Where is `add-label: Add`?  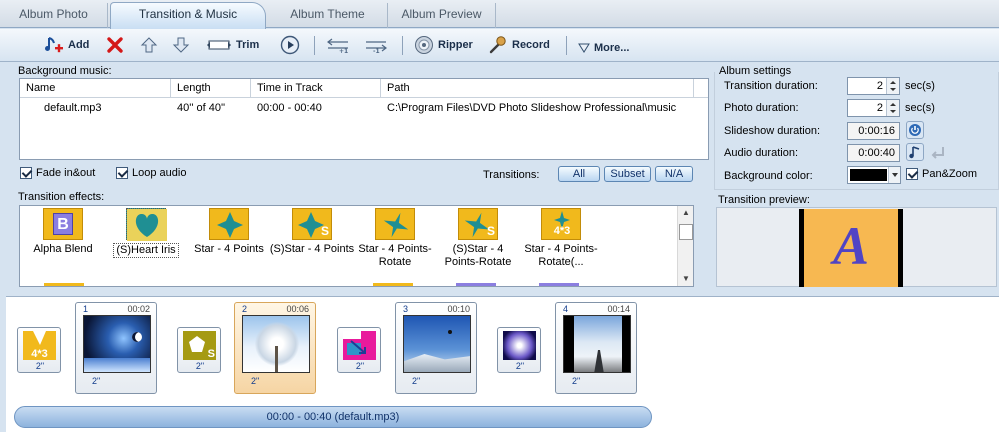
add-label: Add is located at coordinates (79, 45).